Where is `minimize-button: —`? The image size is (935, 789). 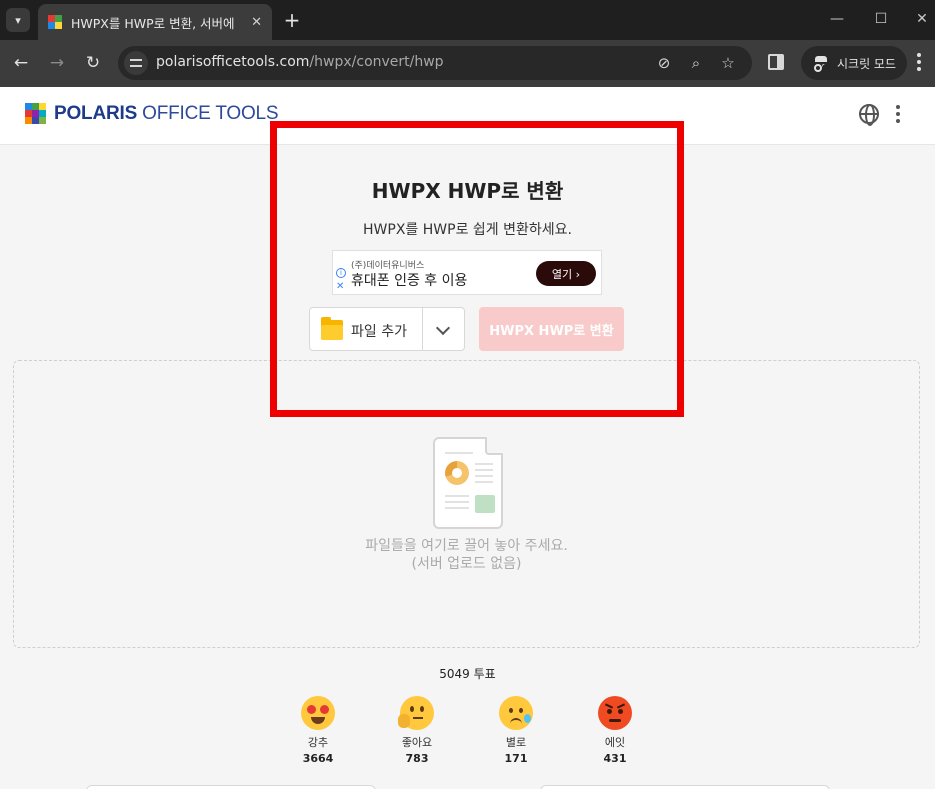
minimize-button: — is located at coordinates (837, 19).